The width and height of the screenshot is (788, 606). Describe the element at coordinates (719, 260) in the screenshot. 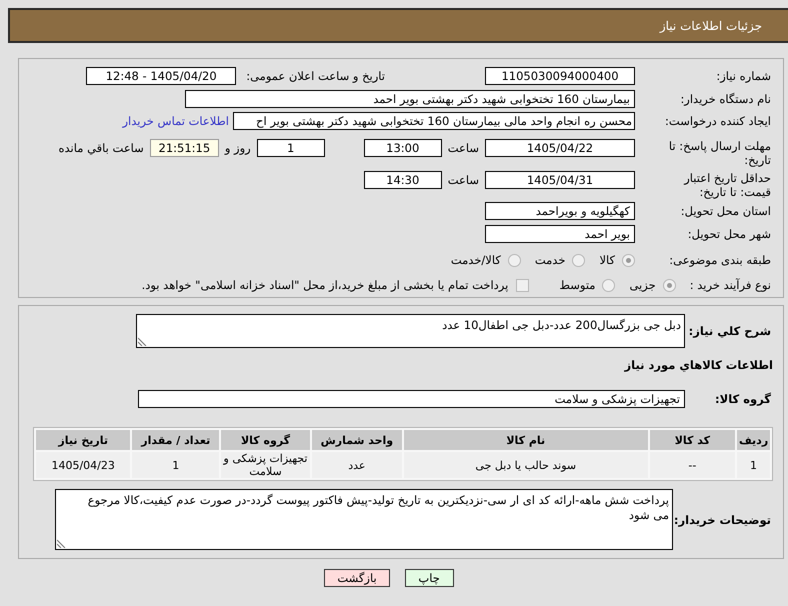

I see `field-label: طبقه بندی موضوعی:` at that location.